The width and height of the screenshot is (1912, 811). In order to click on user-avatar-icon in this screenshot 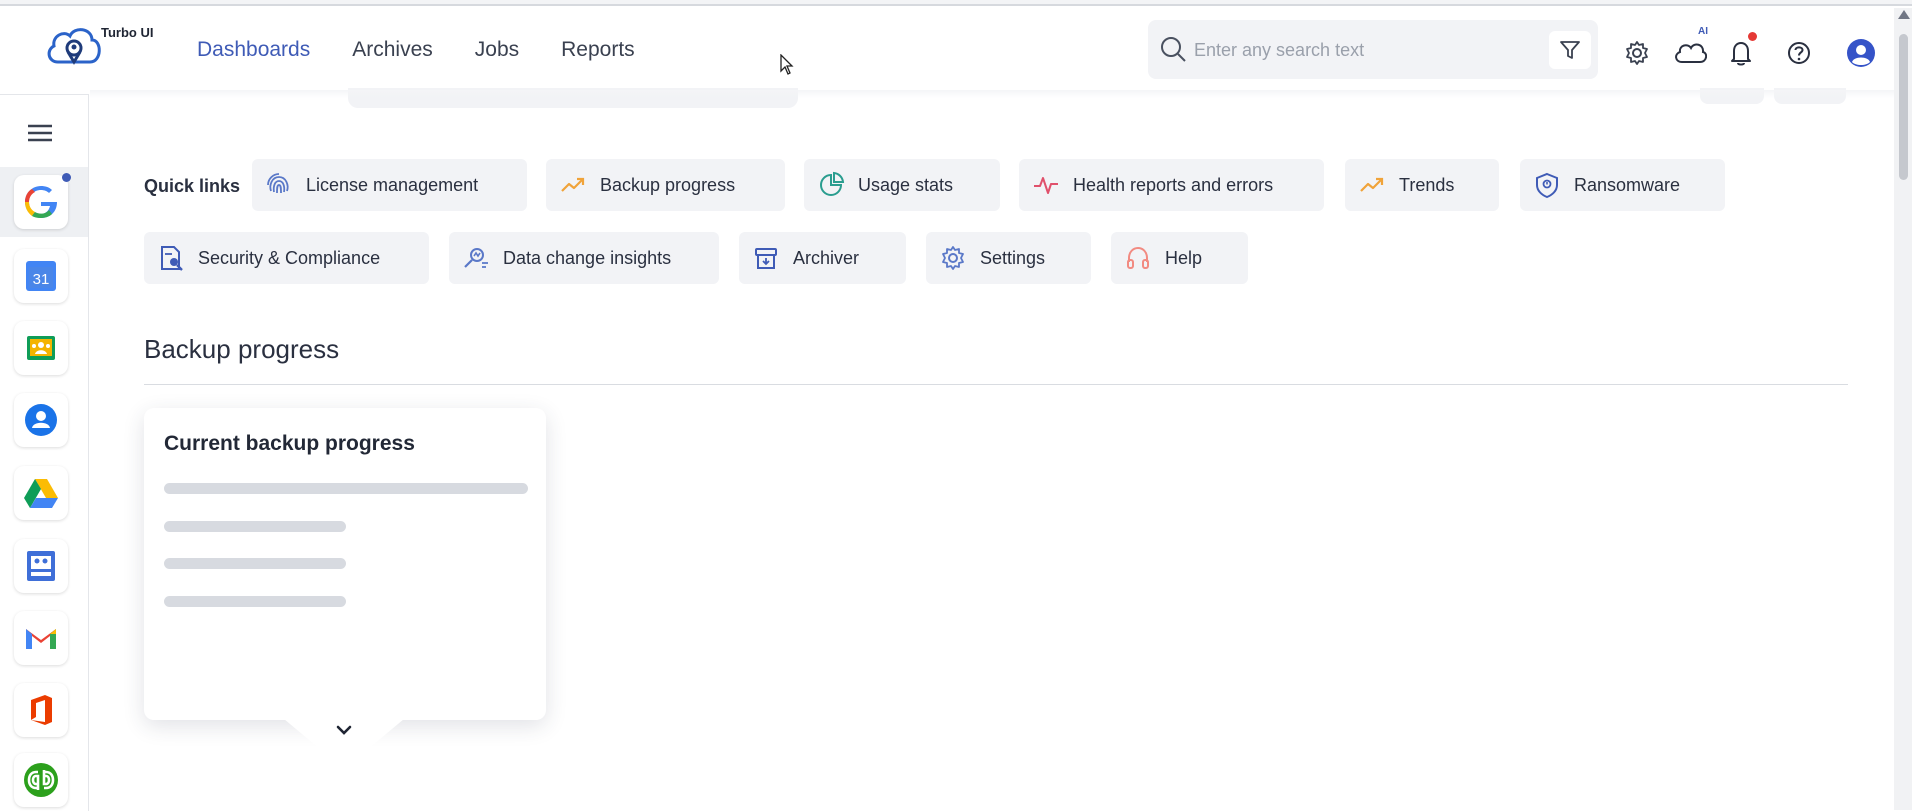, I will do `click(1861, 53)`.